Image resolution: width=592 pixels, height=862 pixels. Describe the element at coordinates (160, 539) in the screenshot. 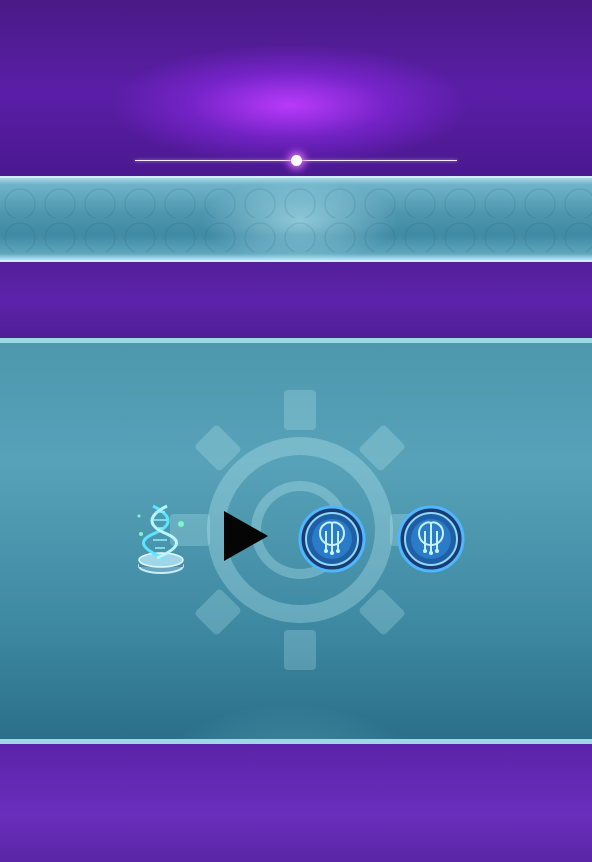

I see `dna-helix-icon` at that location.